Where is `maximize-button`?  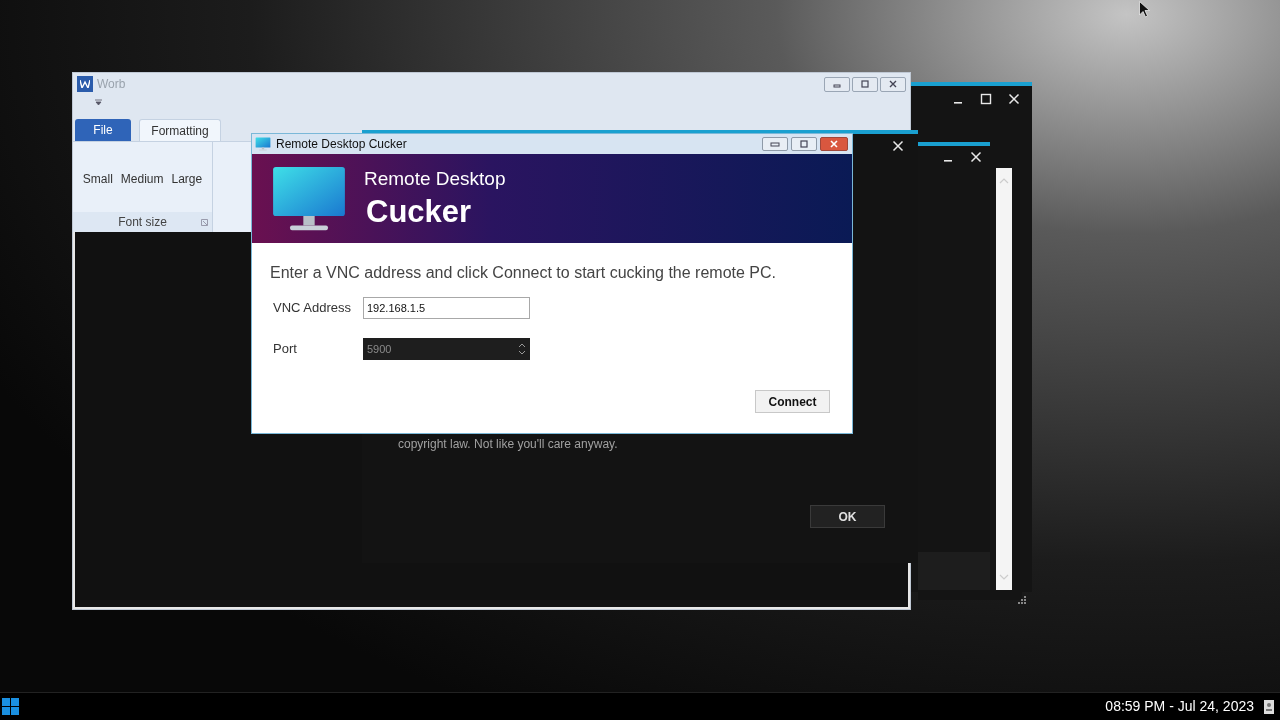 maximize-button is located at coordinates (804, 144).